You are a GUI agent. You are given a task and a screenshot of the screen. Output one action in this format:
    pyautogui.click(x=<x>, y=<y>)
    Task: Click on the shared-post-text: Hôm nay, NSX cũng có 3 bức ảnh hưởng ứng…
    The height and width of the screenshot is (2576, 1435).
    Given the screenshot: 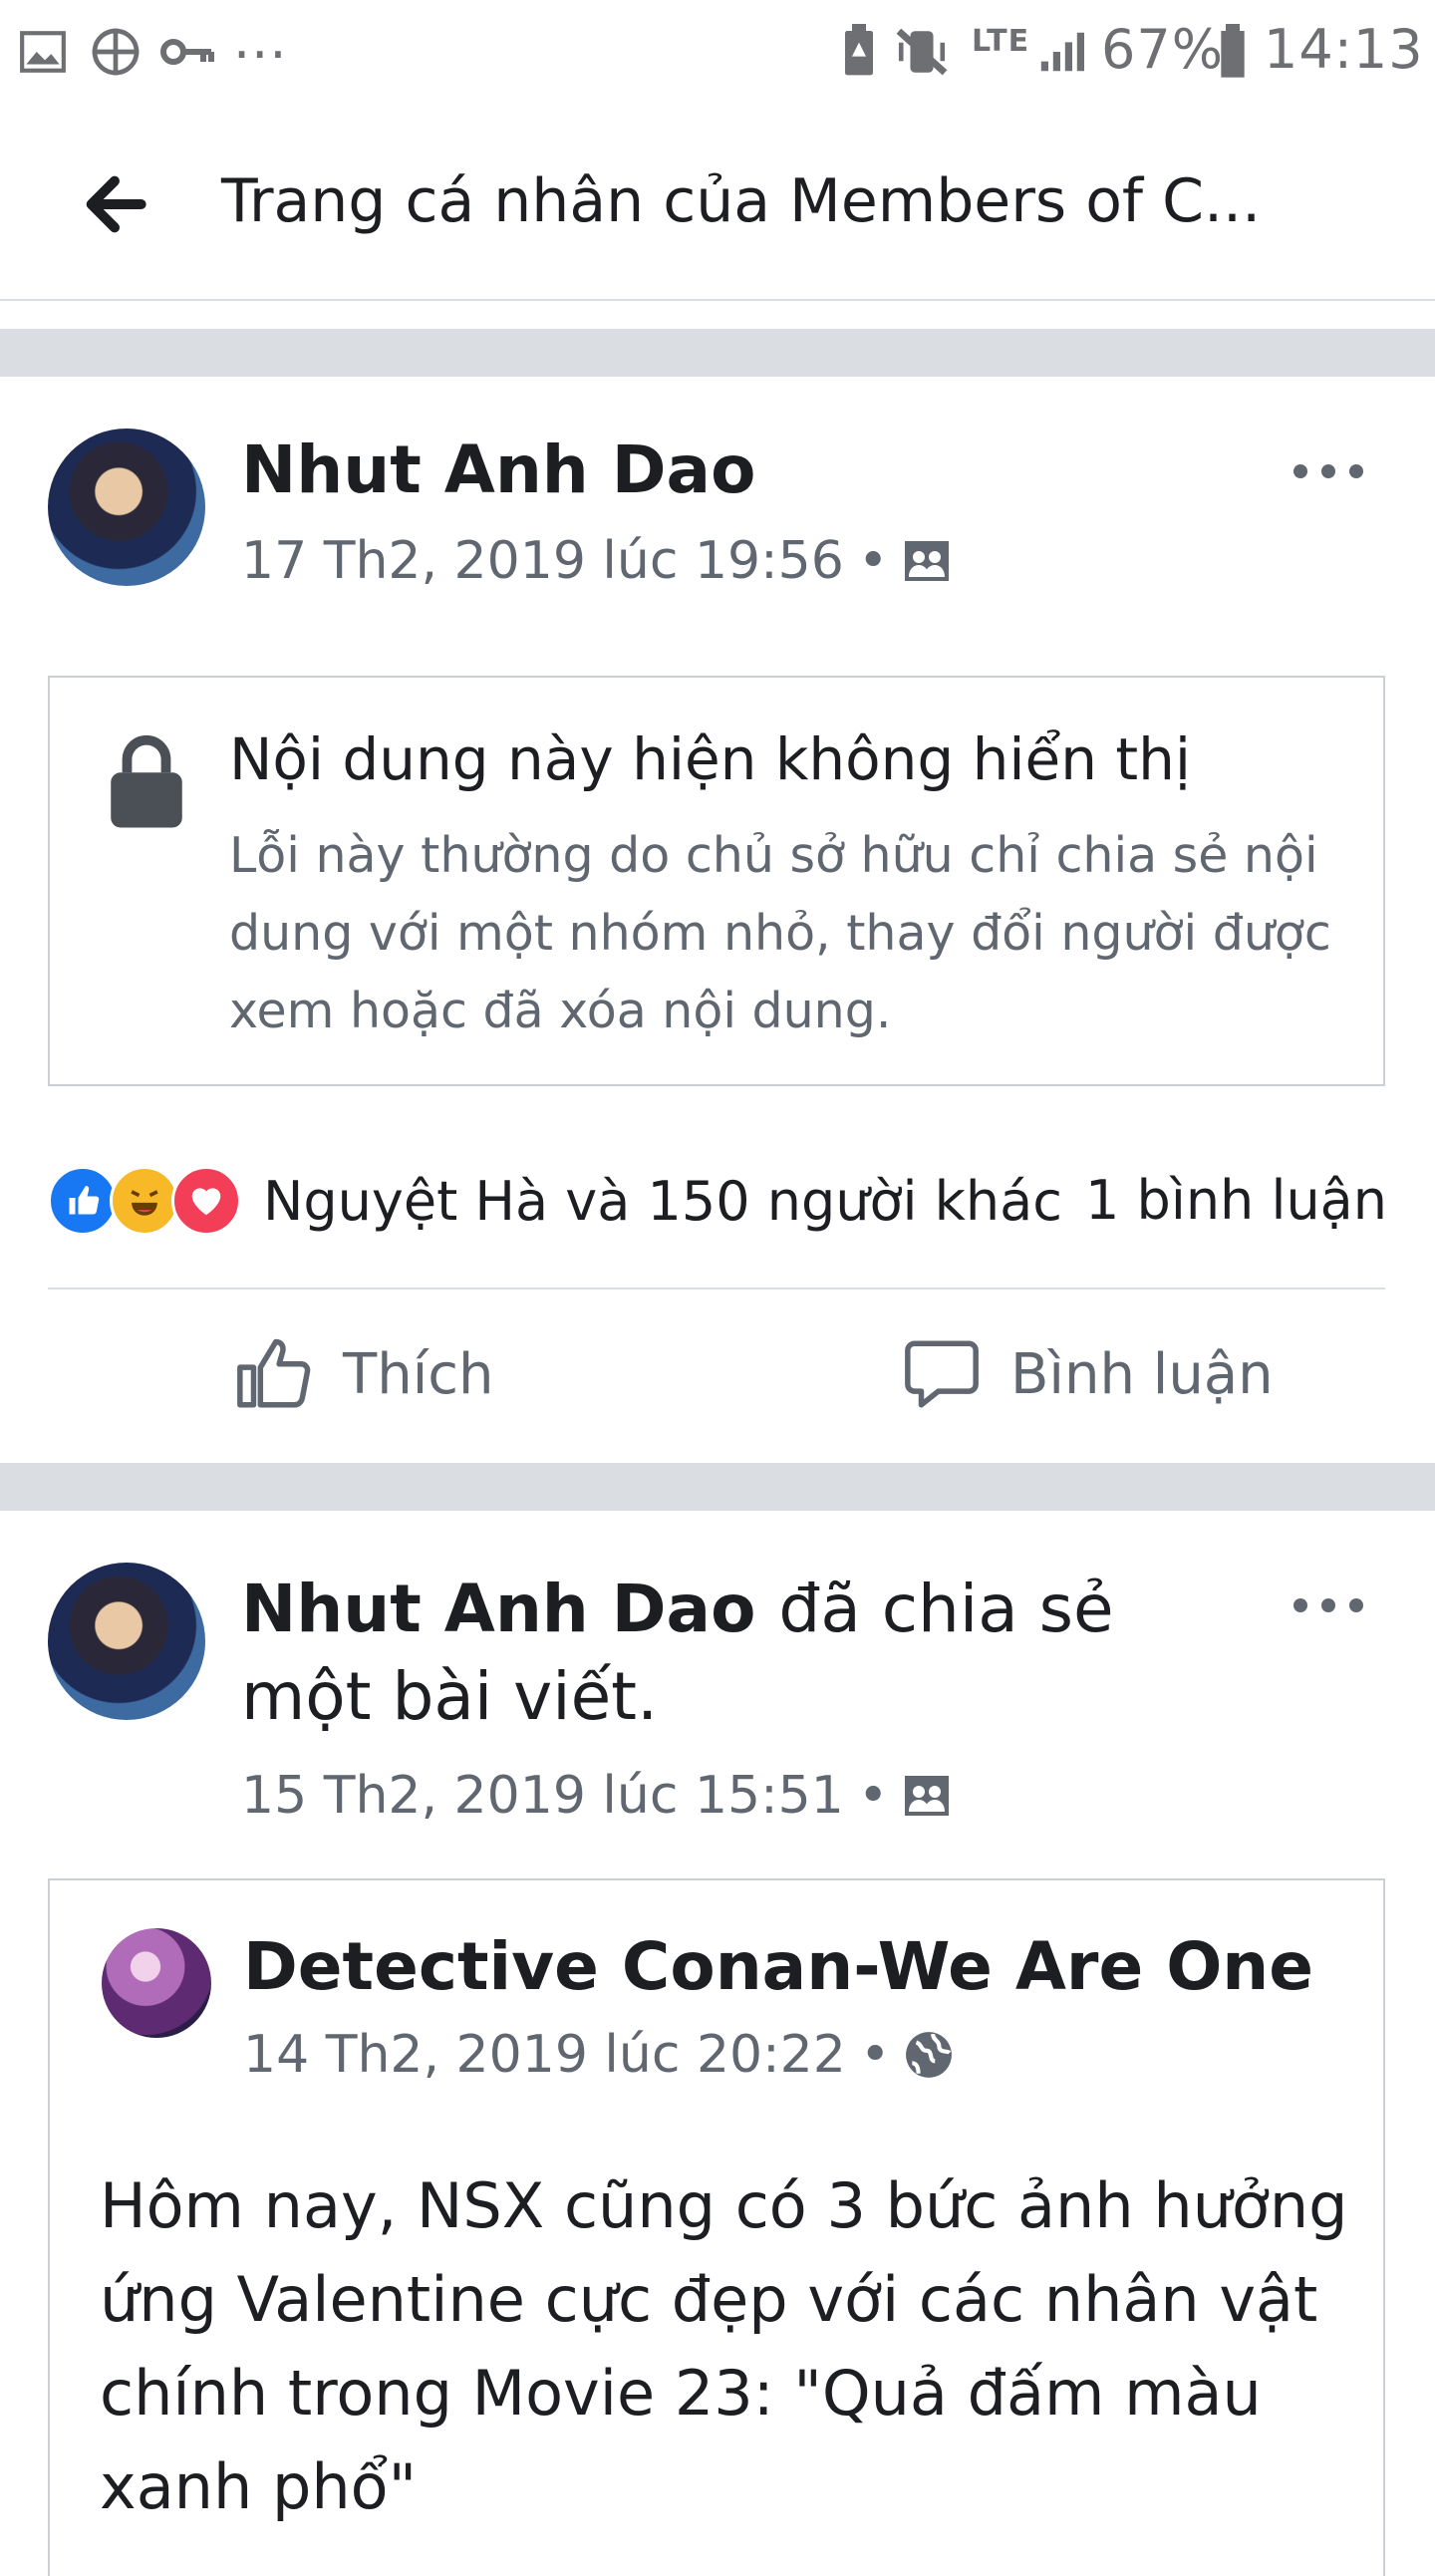 What is the action you would take?
    pyautogui.click(x=724, y=2346)
    